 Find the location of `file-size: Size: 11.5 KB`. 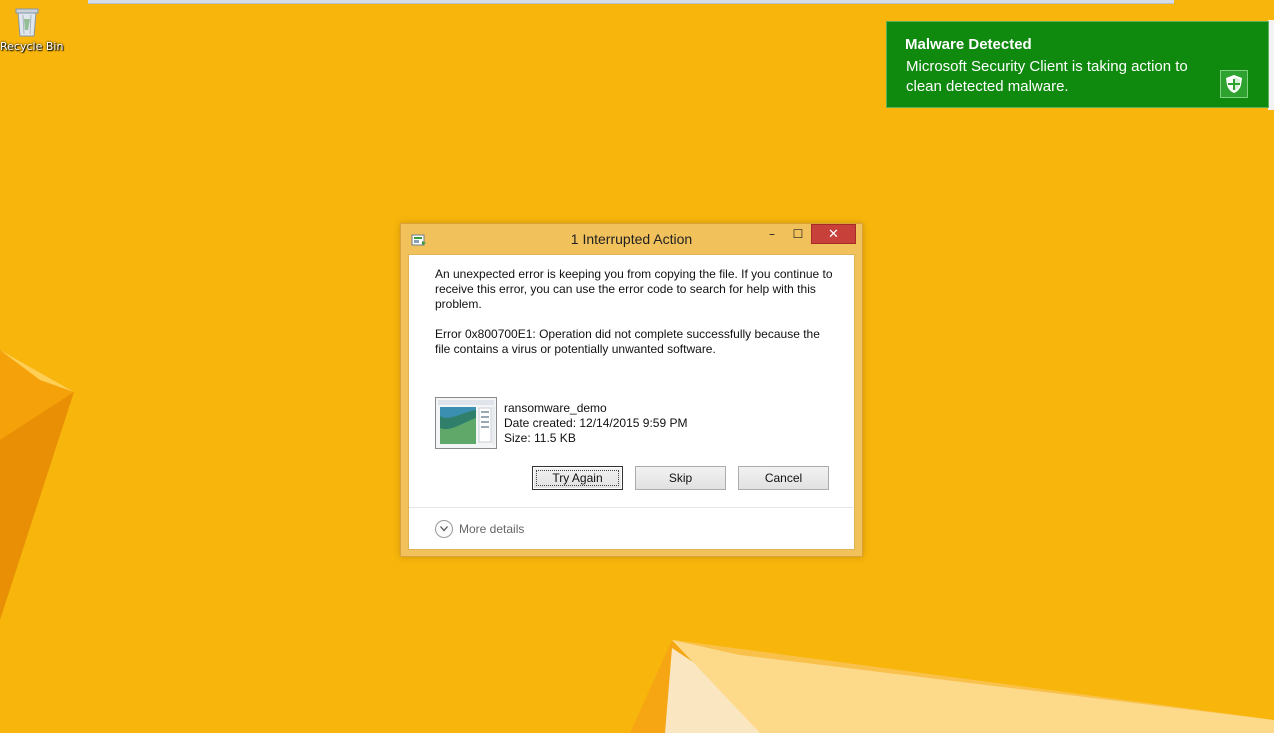

file-size: Size: 11.5 KB is located at coordinates (540, 438).